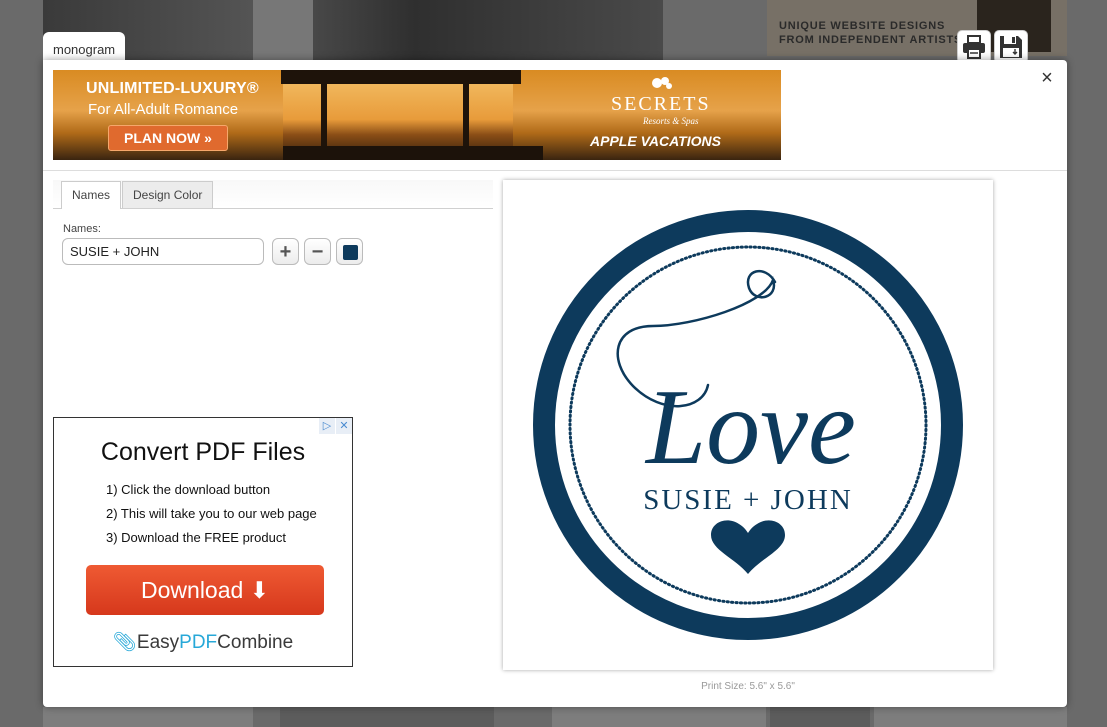 This screenshot has height=727, width=1107. Describe the element at coordinates (82, 229) in the screenshot. I see `names-label: Names:` at that location.